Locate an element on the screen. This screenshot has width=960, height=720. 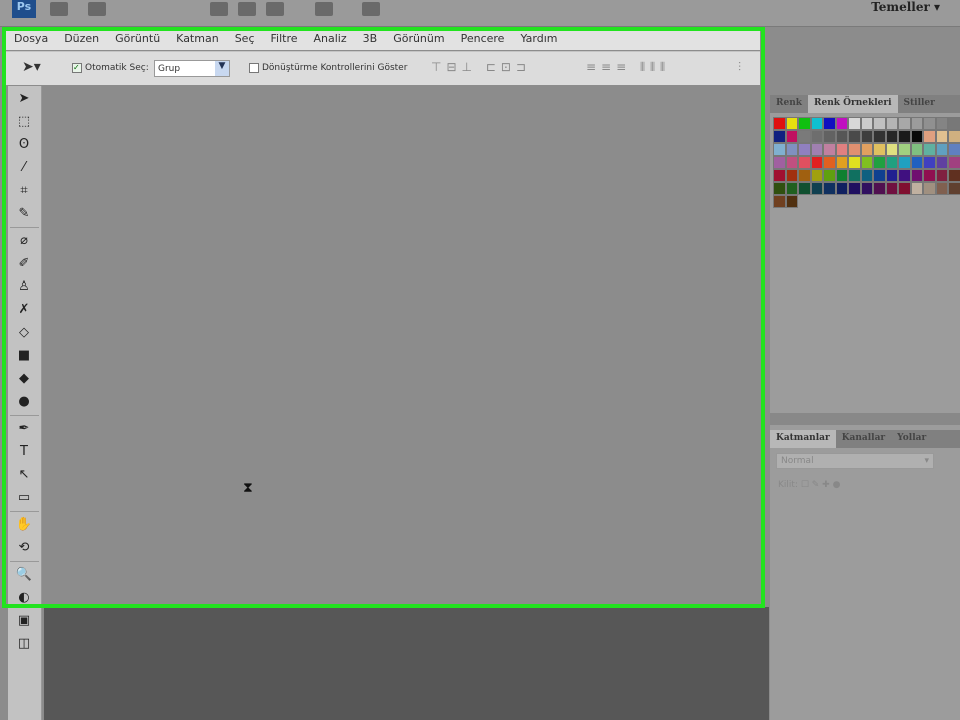
tool-button-icon: ⟲ is located at coordinates (24, 548).